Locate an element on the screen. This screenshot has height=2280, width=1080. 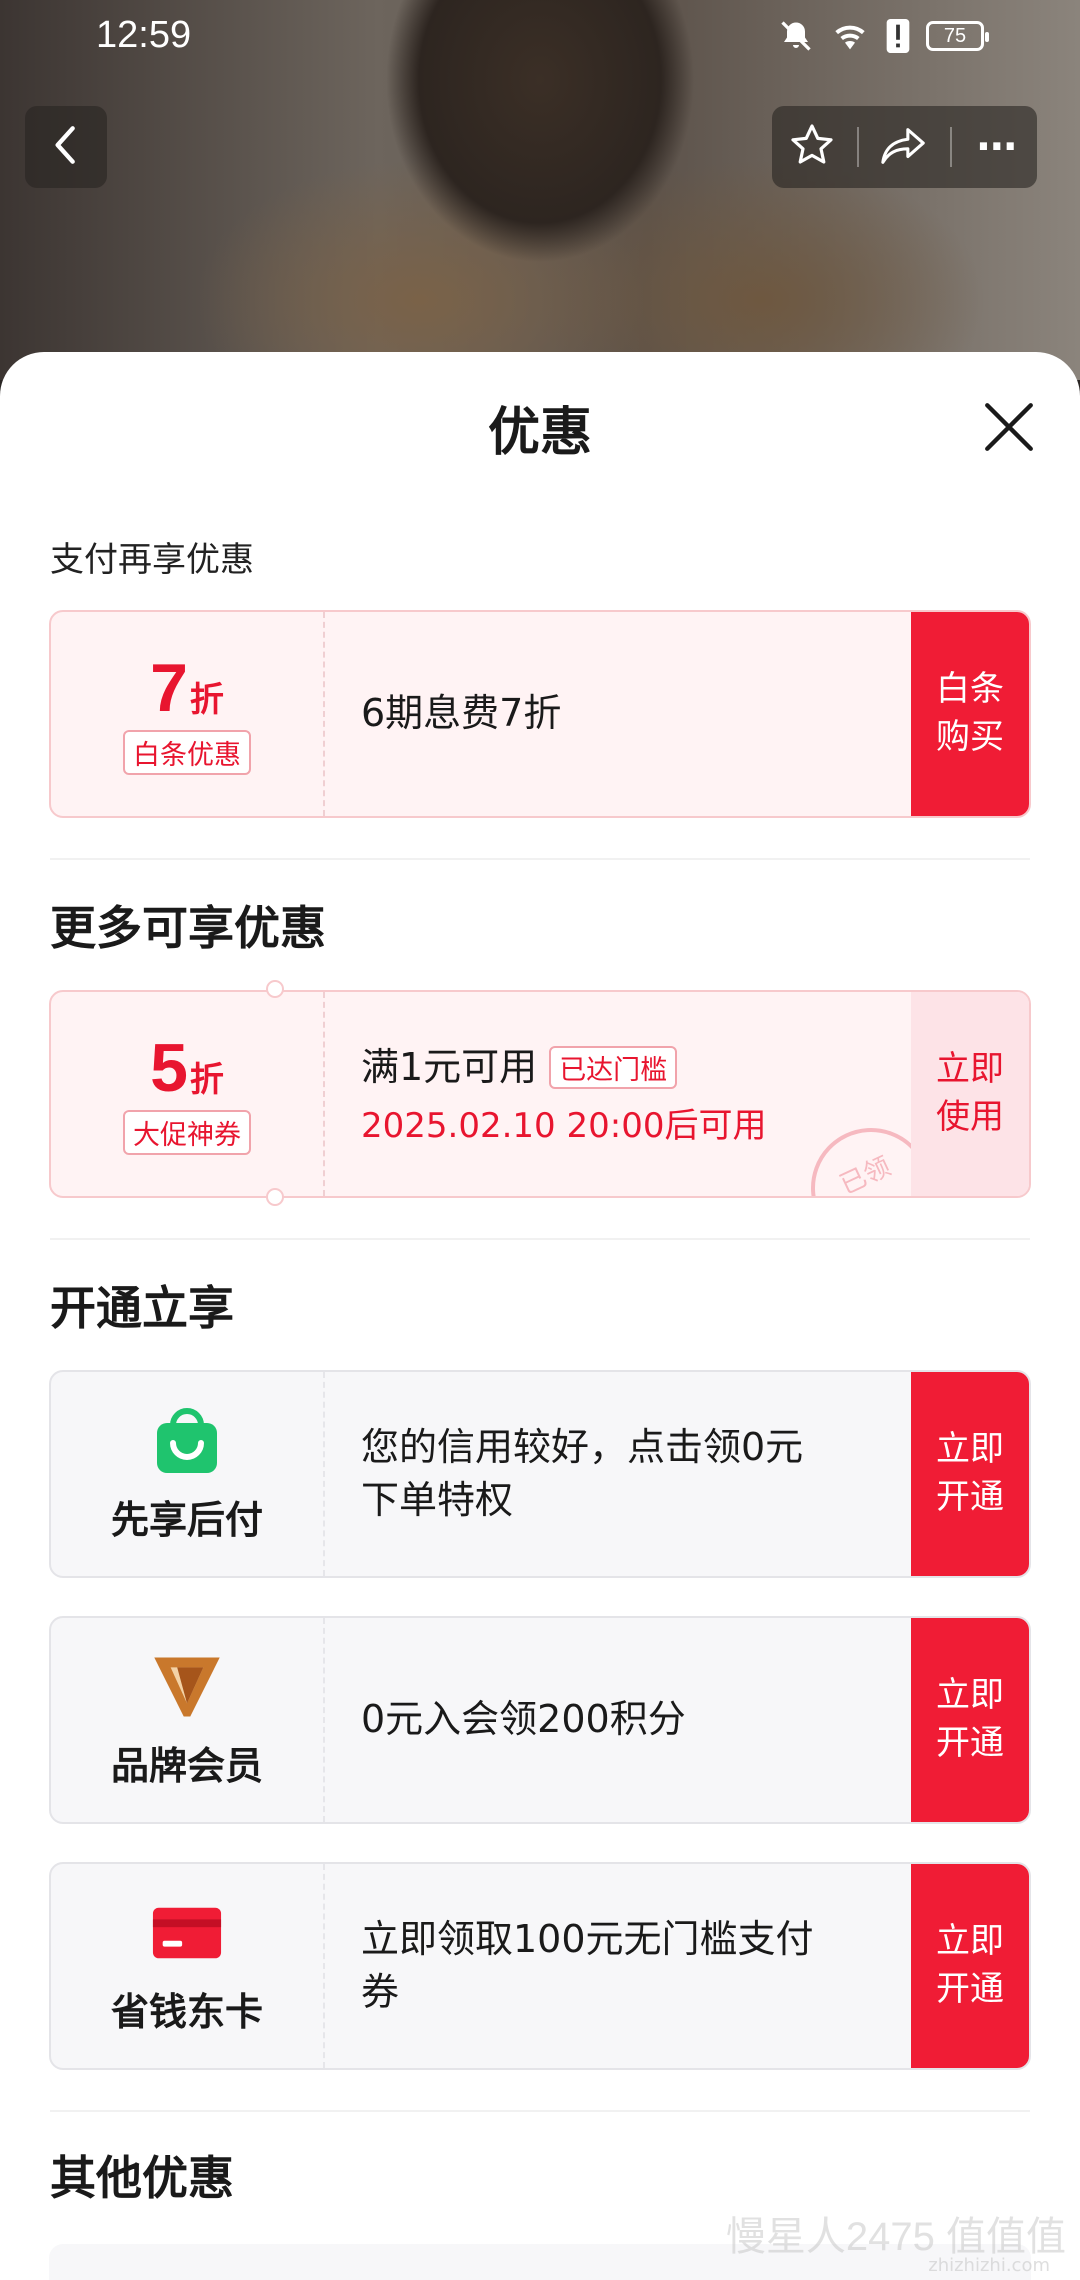
close-icon is located at coordinates (1009, 431).